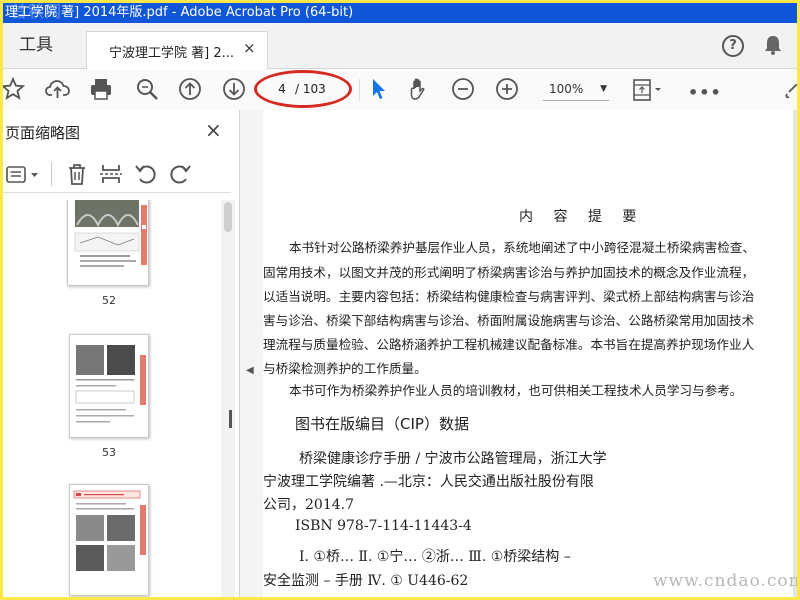  I want to click on resize-grip-icon, so click(230, 419).